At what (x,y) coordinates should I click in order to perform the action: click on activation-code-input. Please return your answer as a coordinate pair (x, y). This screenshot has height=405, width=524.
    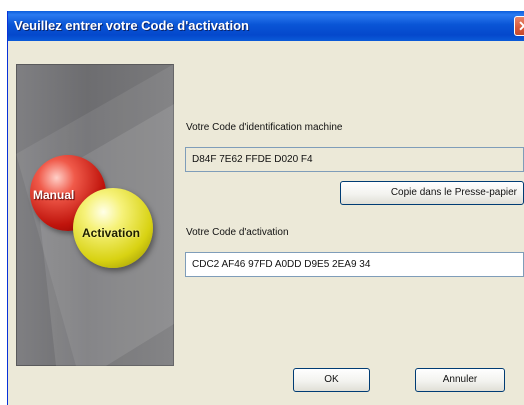
    Looking at the image, I should click on (354, 264).